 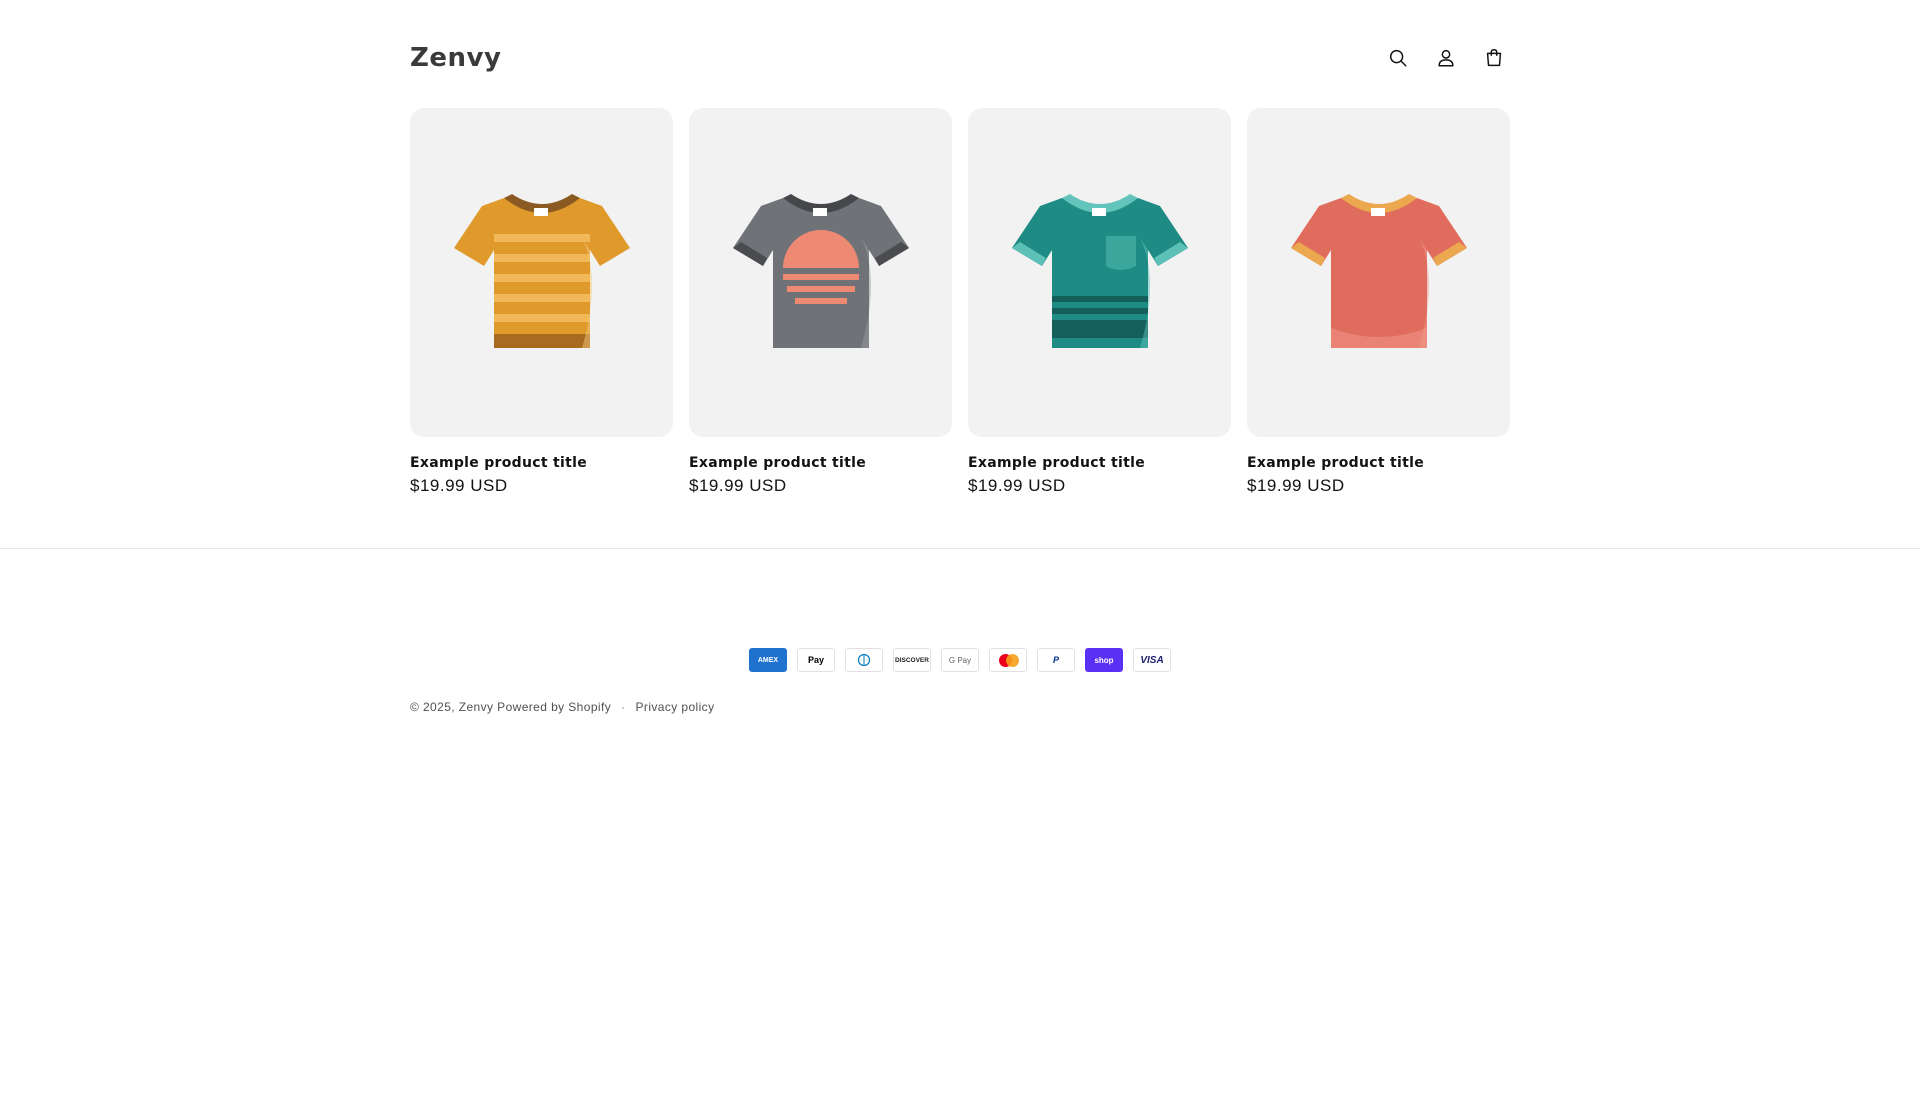 What do you see at coordinates (433, 707) in the screenshot?
I see `copyright-text: © 2025,` at bounding box center [433, 707].